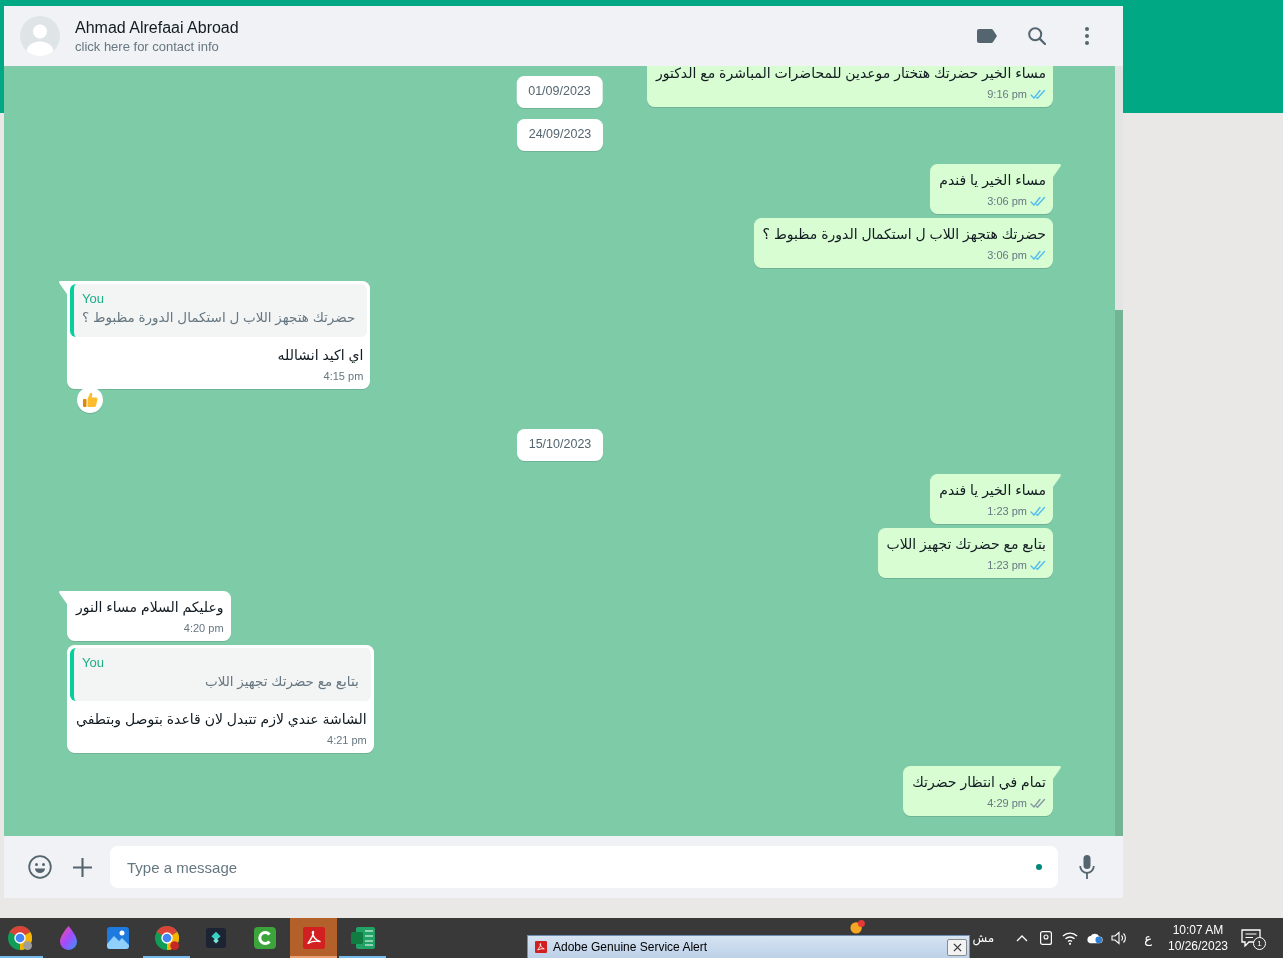  Describe the element at coordinates (1022, 938) in the screenshot. I see `chevron-up-icon` at that location.